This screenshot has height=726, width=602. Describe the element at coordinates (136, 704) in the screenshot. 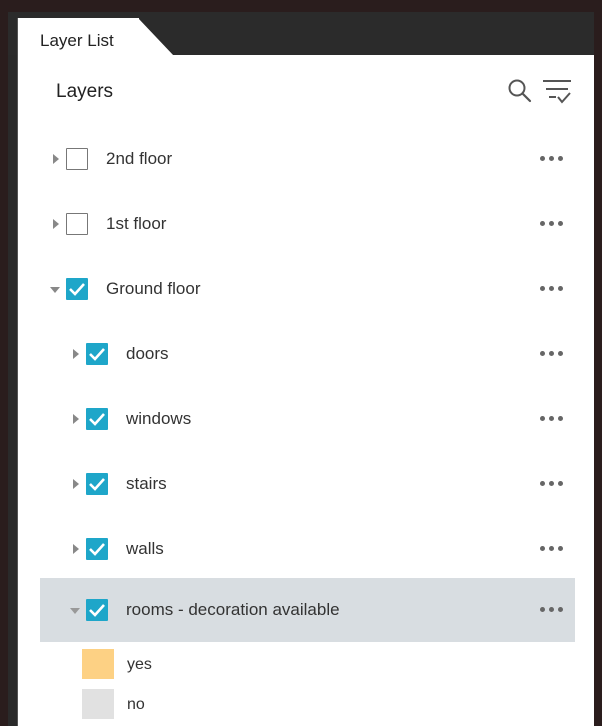

I see `legend-label: no` at that location.